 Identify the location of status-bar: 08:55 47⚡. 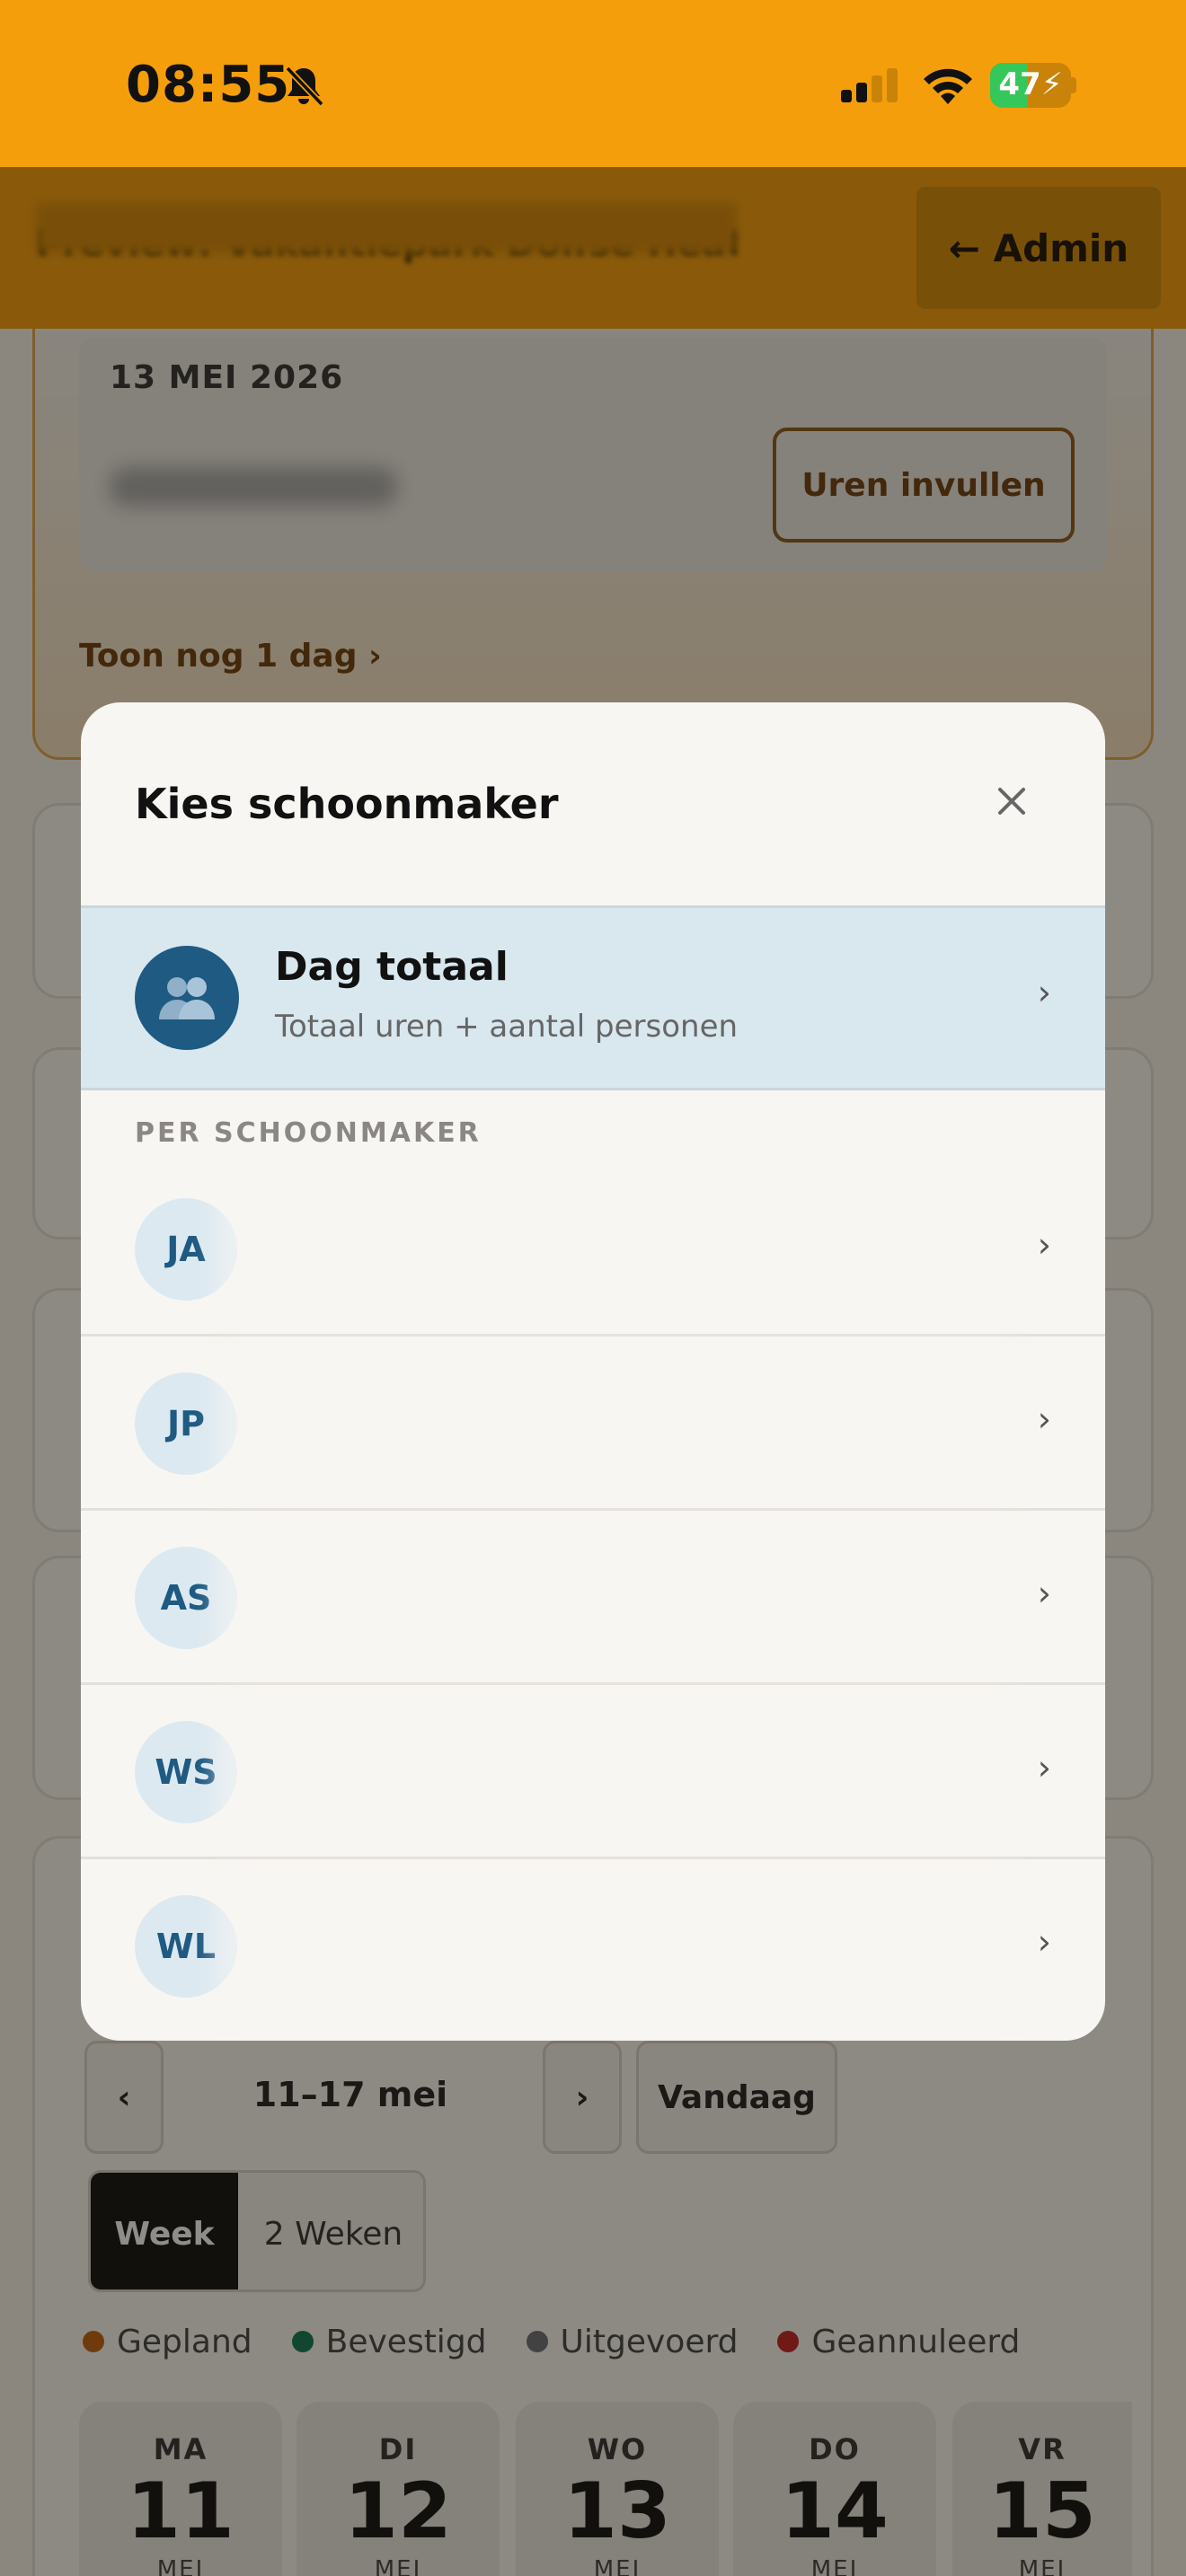
(593, 83).